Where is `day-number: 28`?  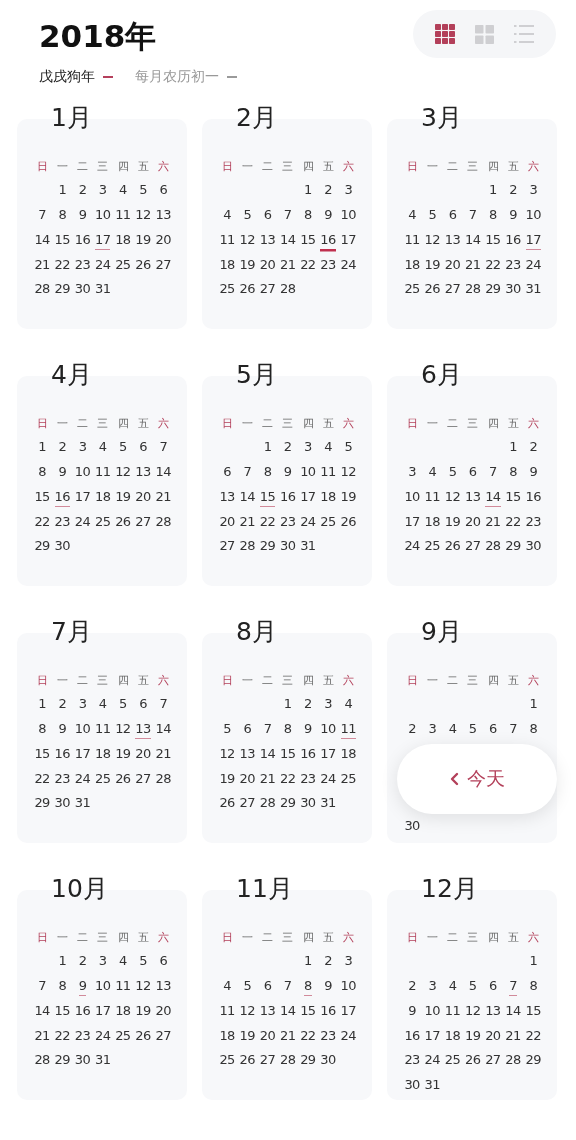 day-number: 28 is located at coordinates (42, 1061).